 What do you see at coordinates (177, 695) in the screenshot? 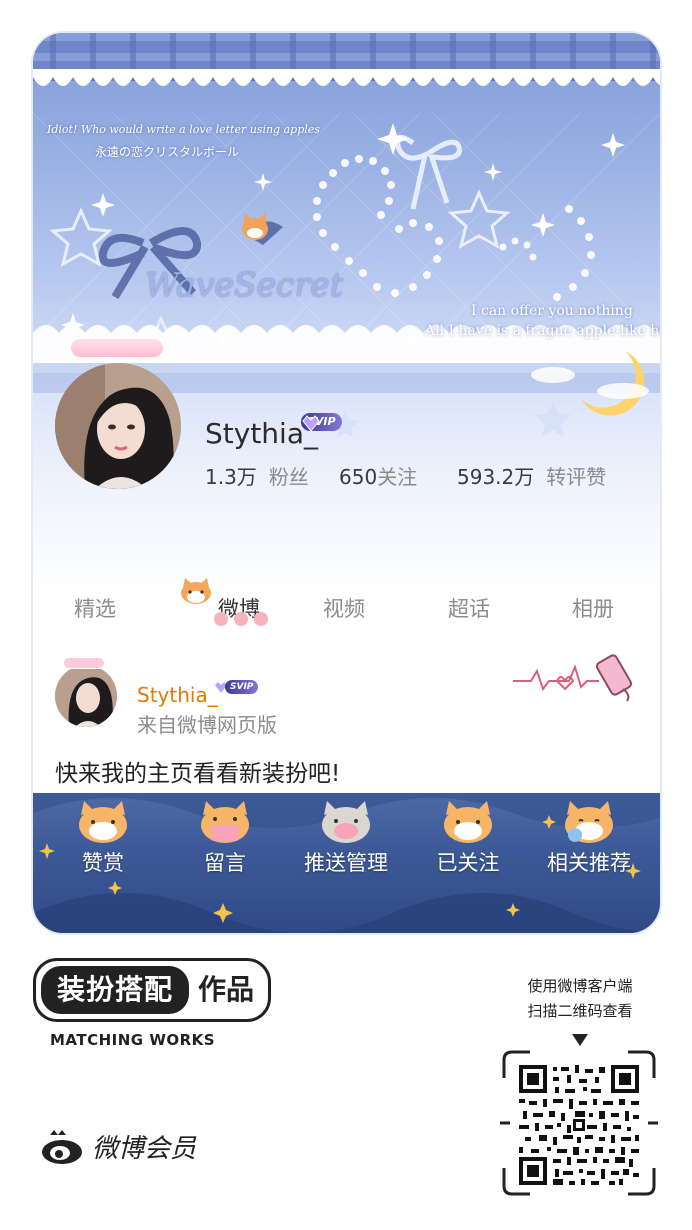
I see `post-author: Stythia_` at bounding box center [177, 695].